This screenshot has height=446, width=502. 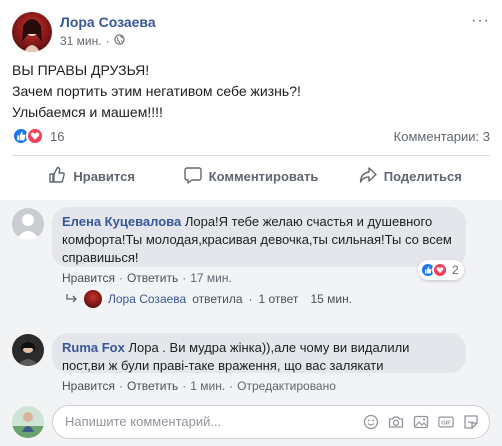 What do you see at coordinates (211, 278) in the screenshot?
I see `comment-time: 17 мин.` at bounding box center [211, 278].